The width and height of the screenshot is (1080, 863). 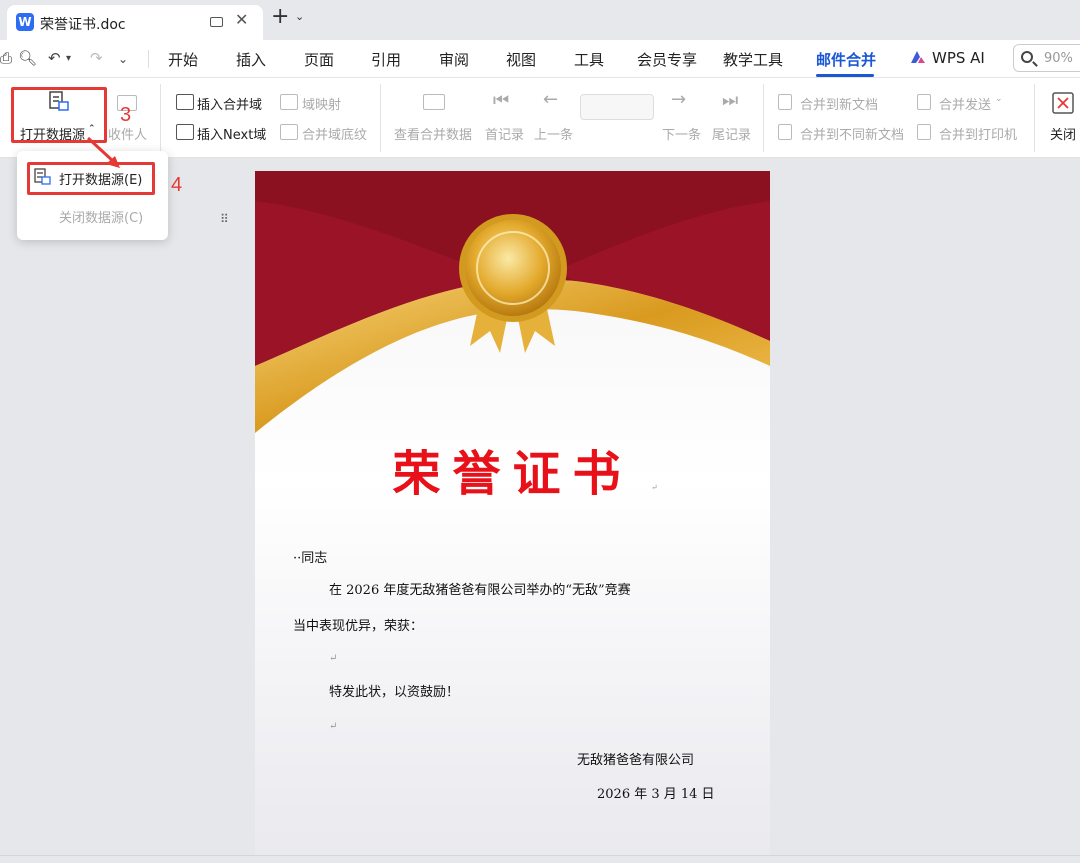 I want to click on step-4-label: 4, so click(x=177, y=185).